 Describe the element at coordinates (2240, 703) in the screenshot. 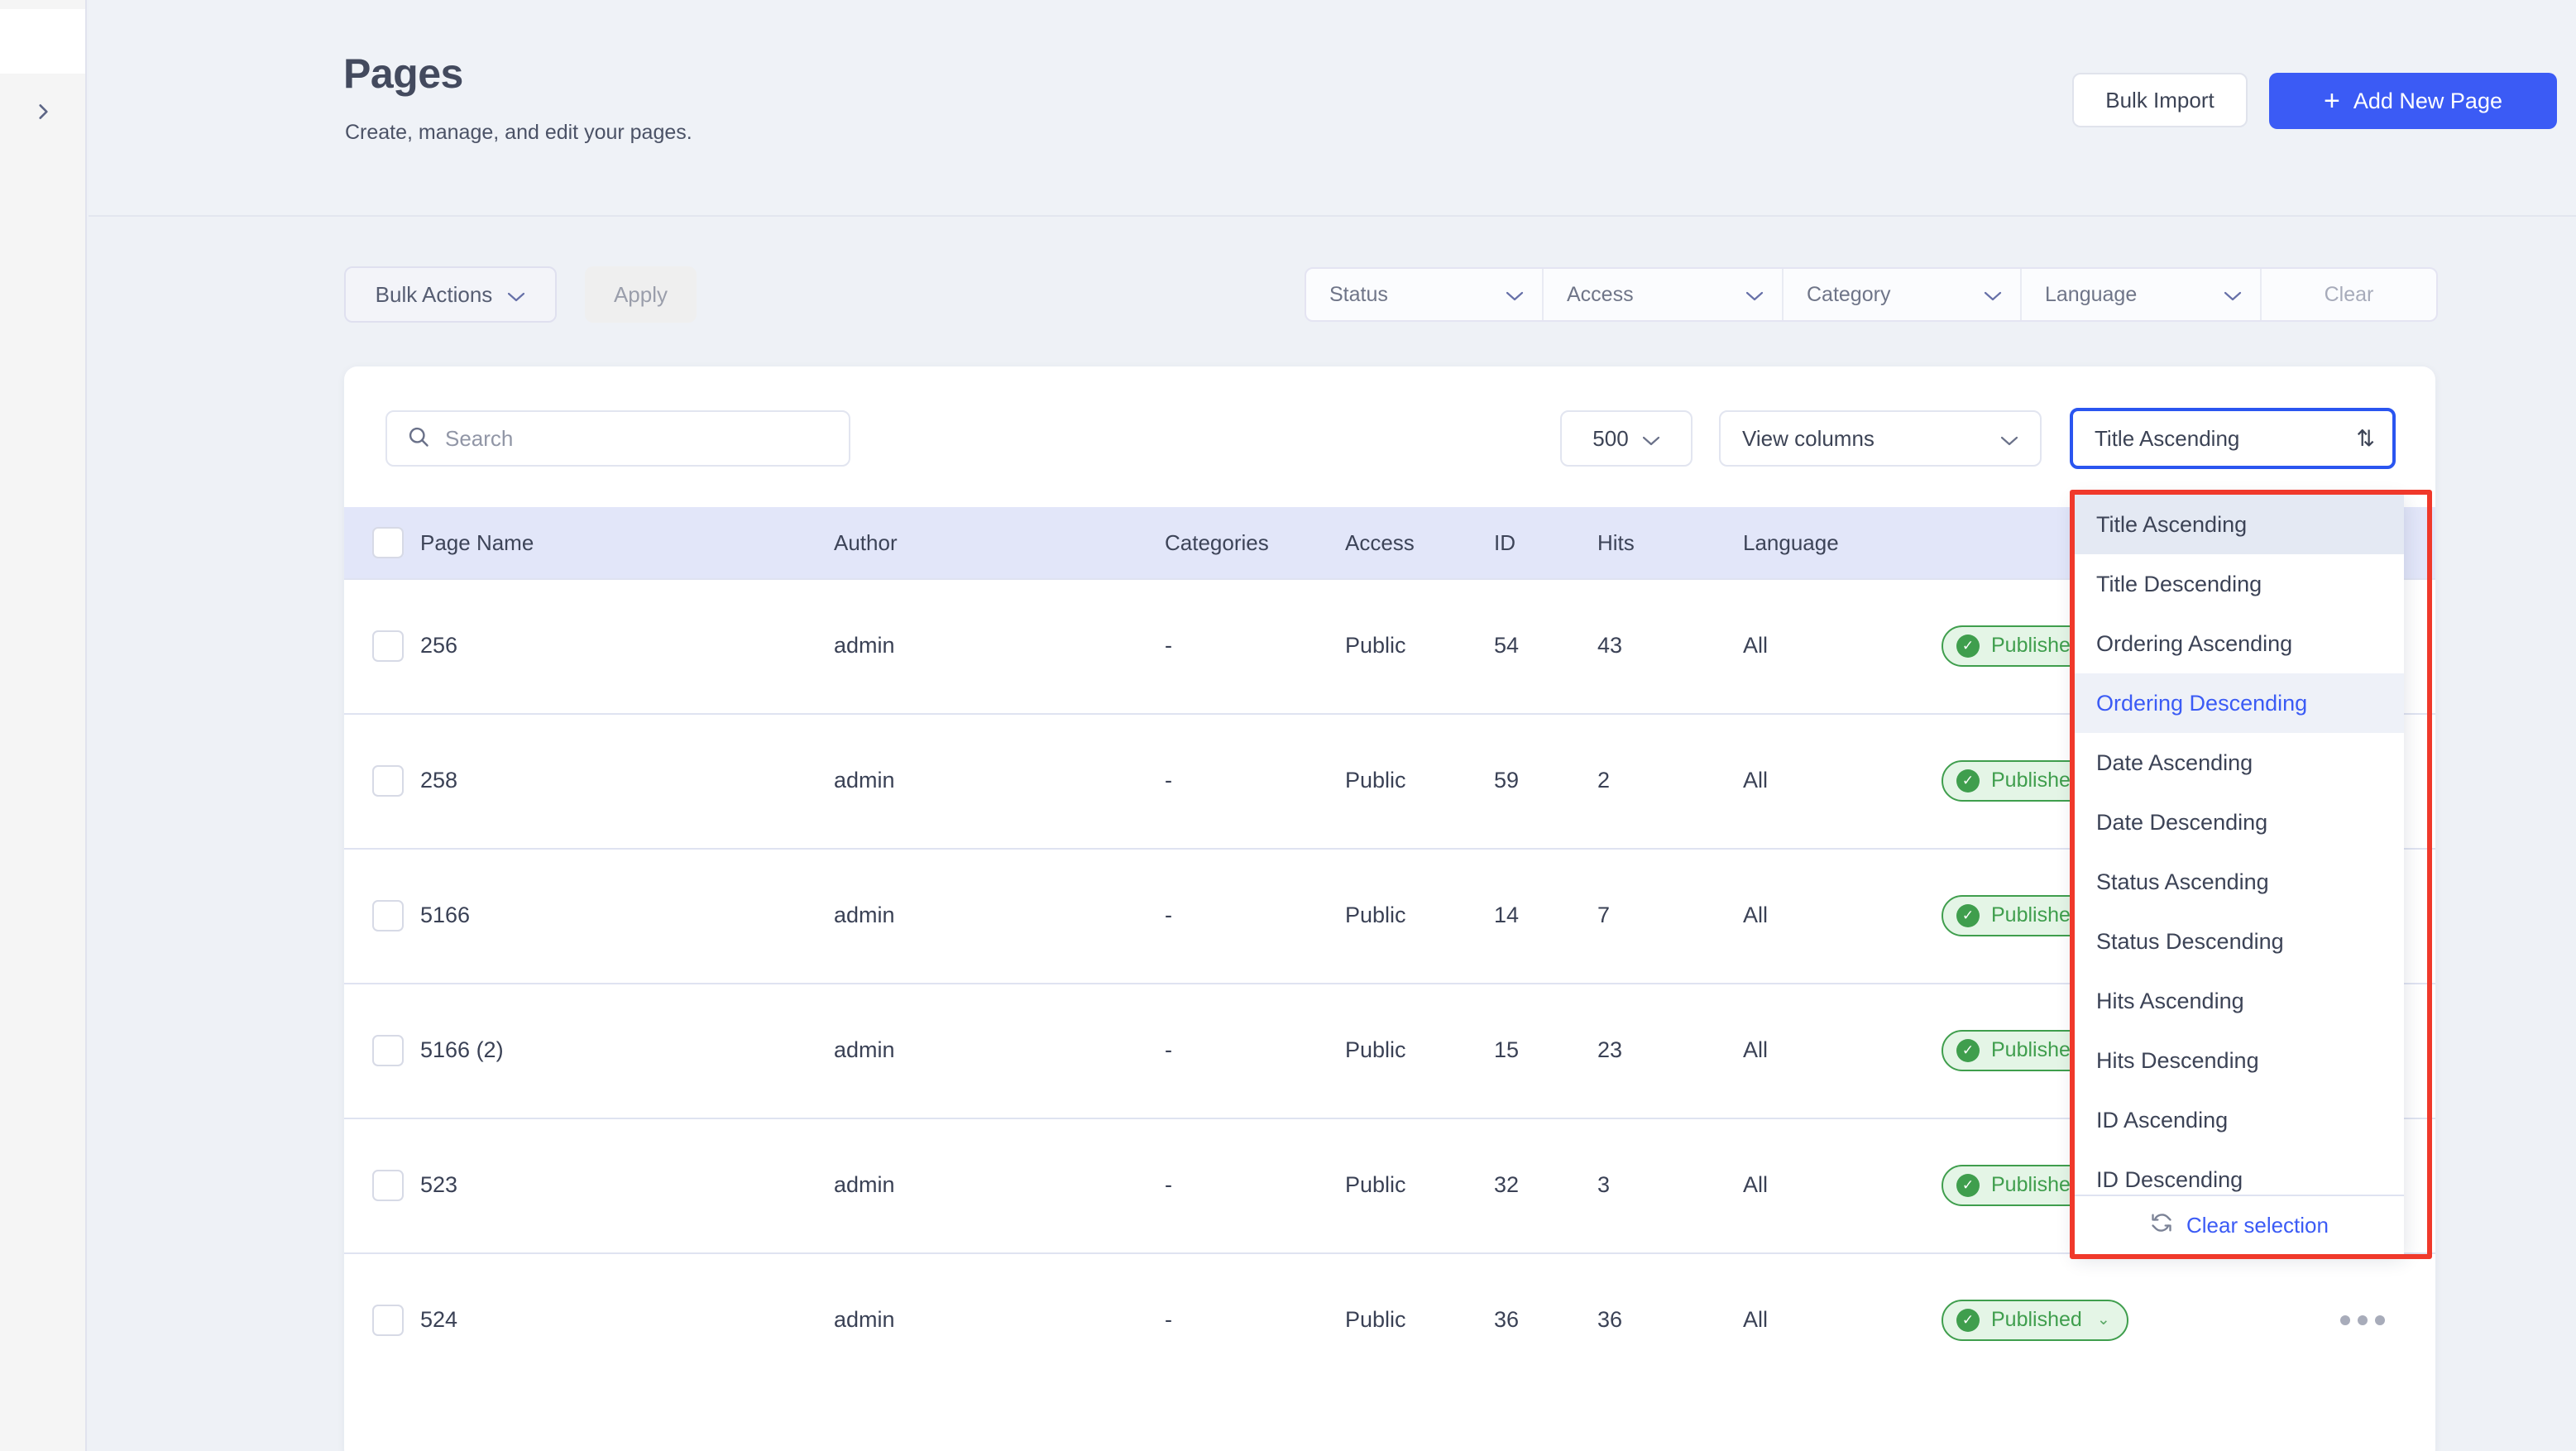

I see `sort-option: Ordering Descending` at that location.